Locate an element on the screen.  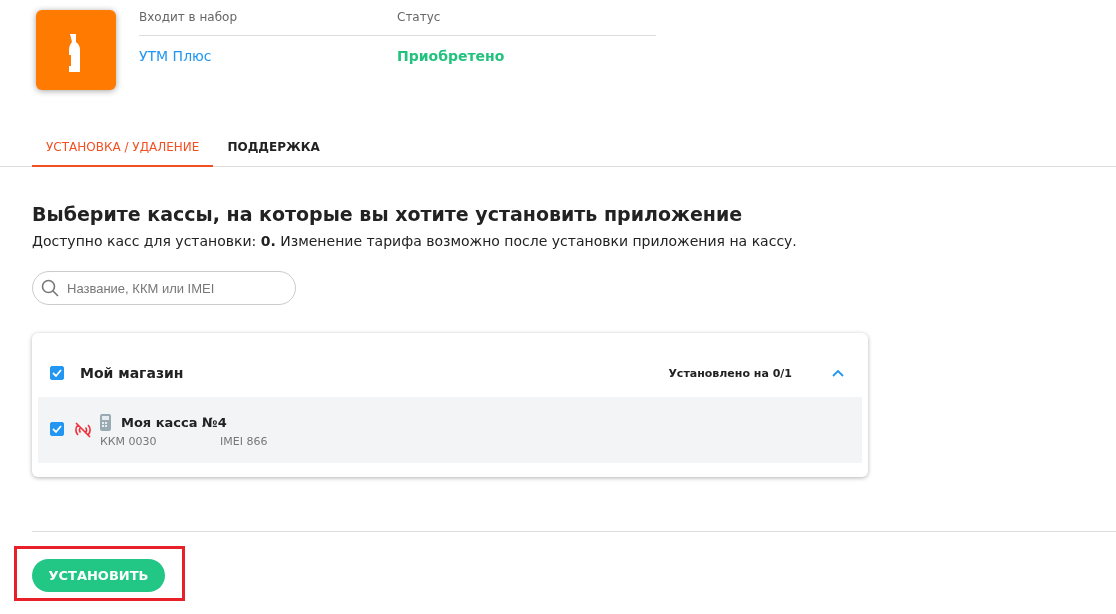
installed-count: Установлено на 0/1 is located at coordinates (730, 373).